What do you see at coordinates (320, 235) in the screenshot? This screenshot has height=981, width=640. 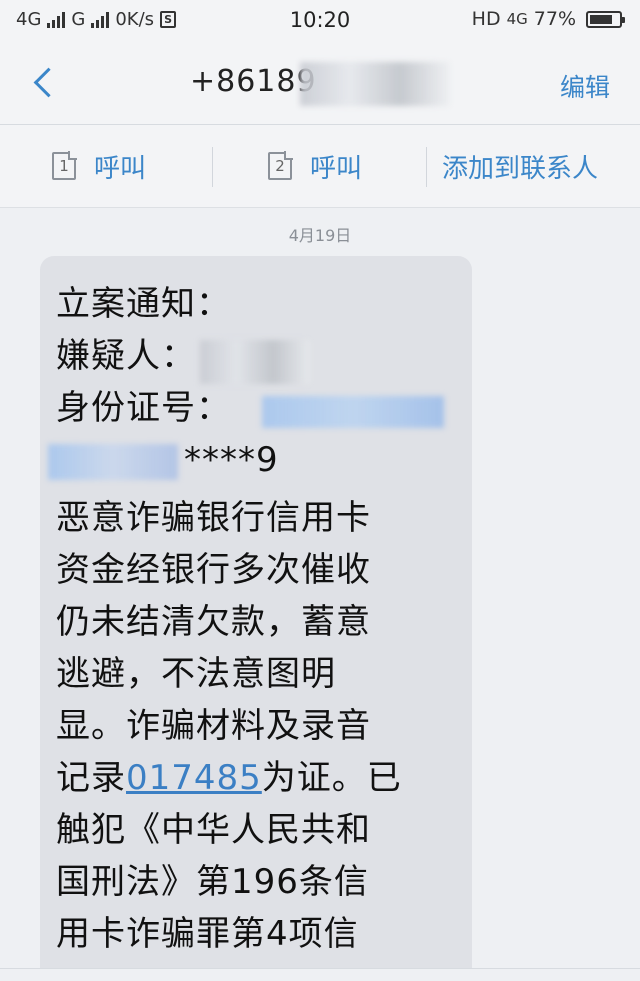 I see `message-date: 4月19日` at bounding box center [320, 235].